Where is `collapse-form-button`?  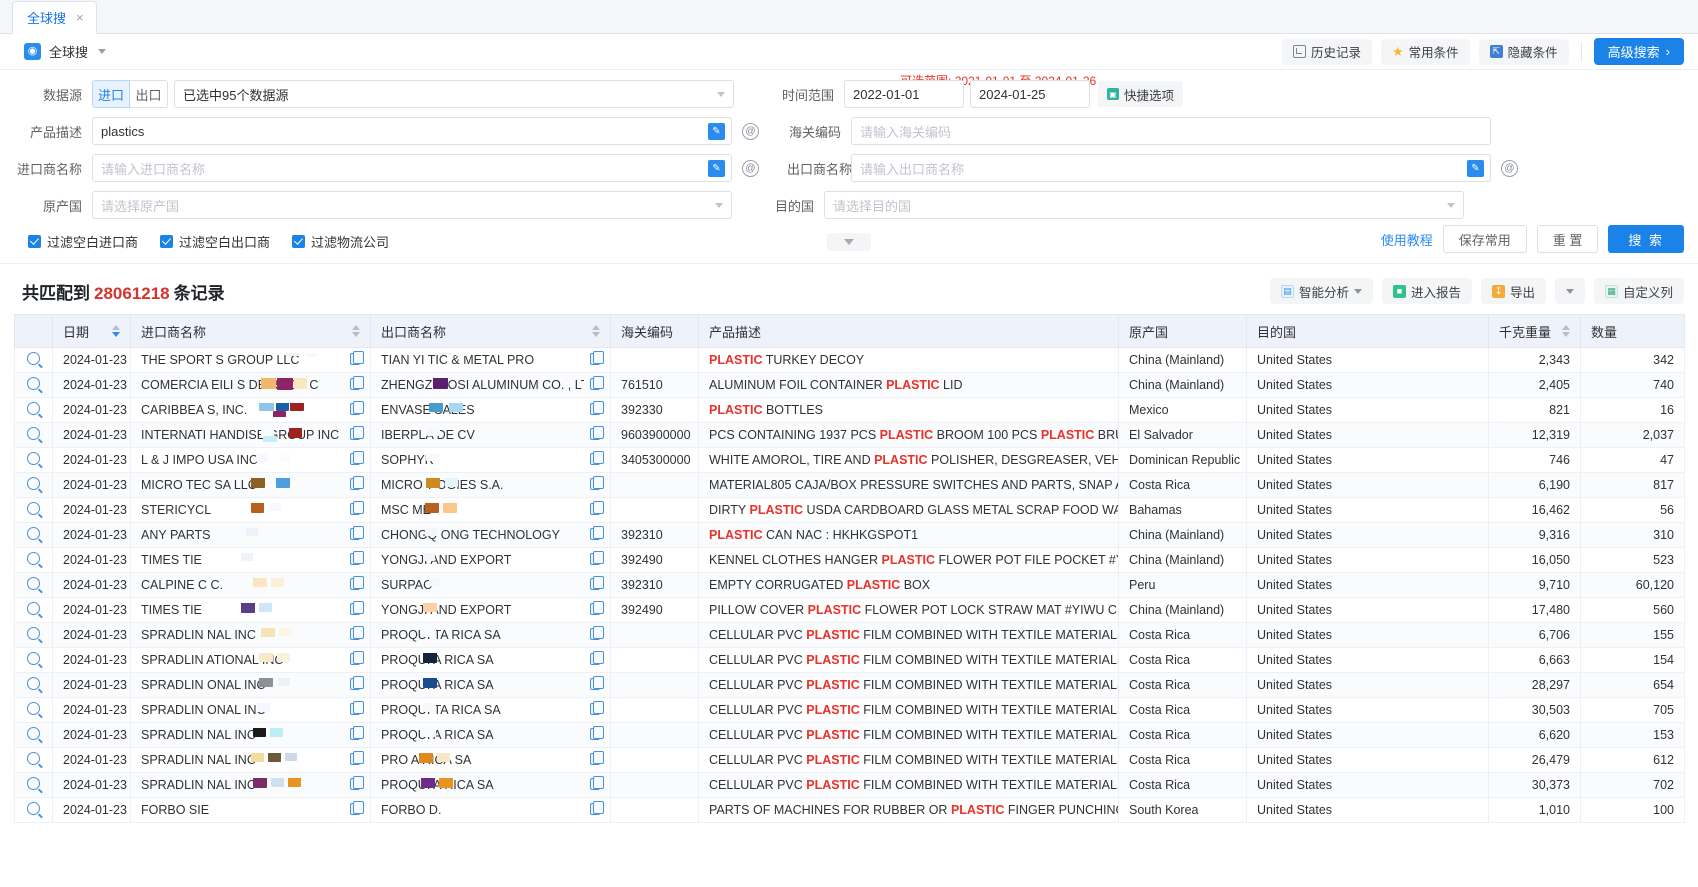
collapse-form-button is located at coordinates (849, 241).